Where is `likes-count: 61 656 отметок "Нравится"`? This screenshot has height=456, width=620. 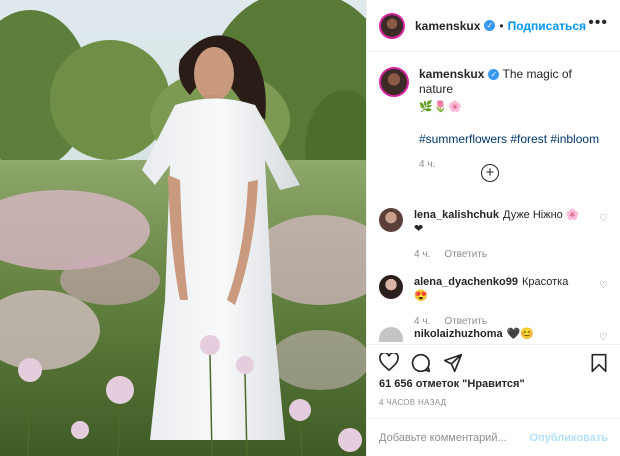 likes-count: 61 656 отметок "Нравится" is located at coordinates (452, 384).